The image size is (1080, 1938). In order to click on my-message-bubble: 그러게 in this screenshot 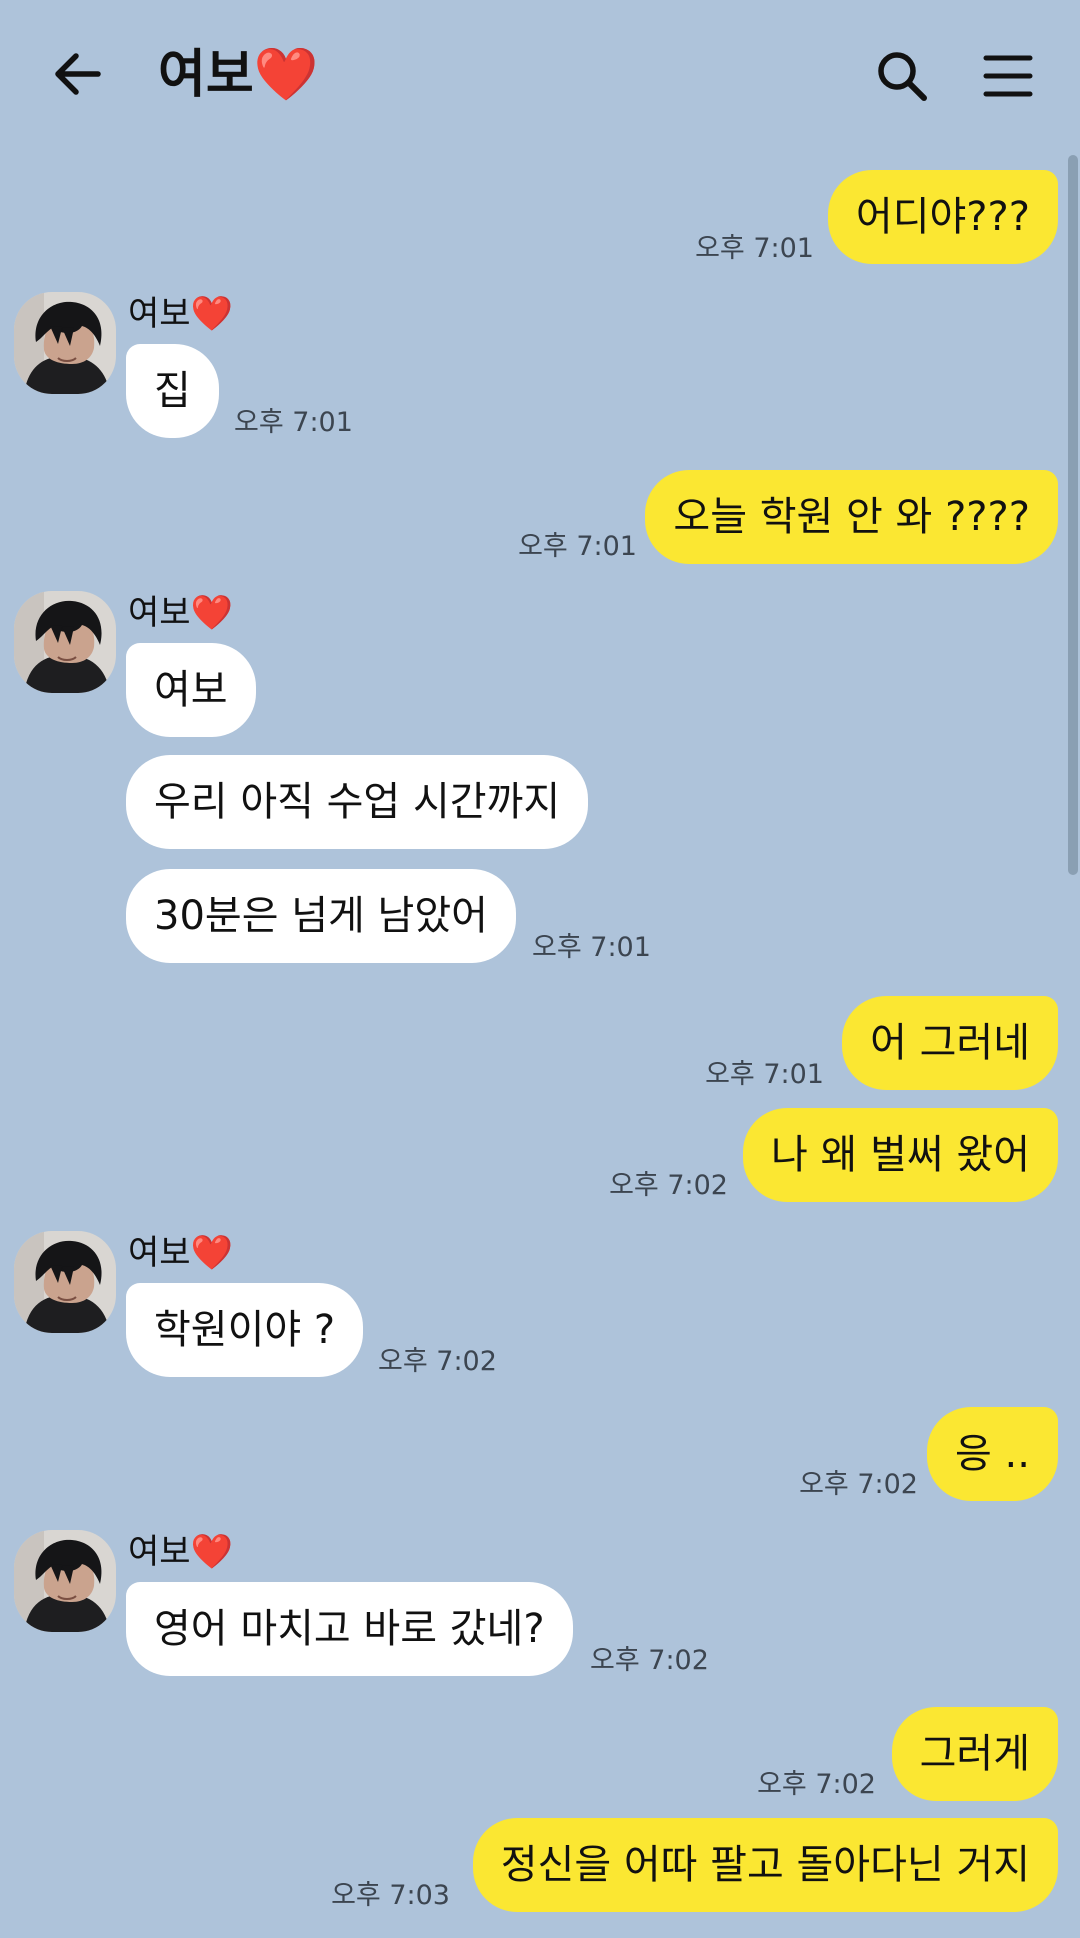, I will do `click(974, 1754)`.